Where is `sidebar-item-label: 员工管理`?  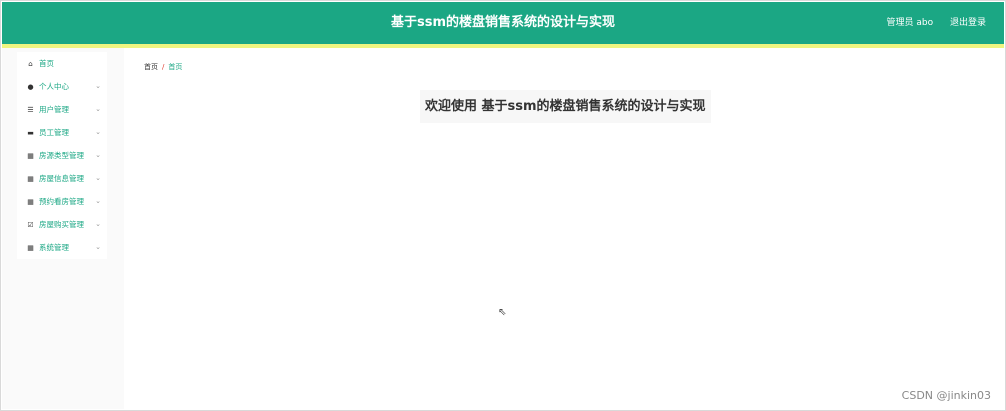
sidebar-item-label: 员工管理 is located at coordinates (54, 132).